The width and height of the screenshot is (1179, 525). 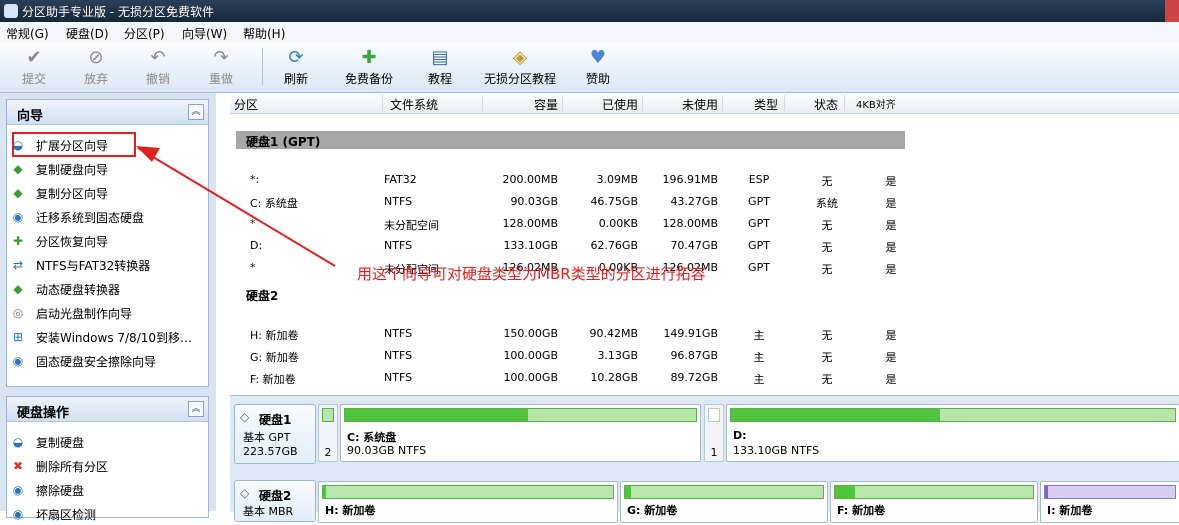 I want to click on partition-g-block: G: 新加卷, so click(x=724, y=502).